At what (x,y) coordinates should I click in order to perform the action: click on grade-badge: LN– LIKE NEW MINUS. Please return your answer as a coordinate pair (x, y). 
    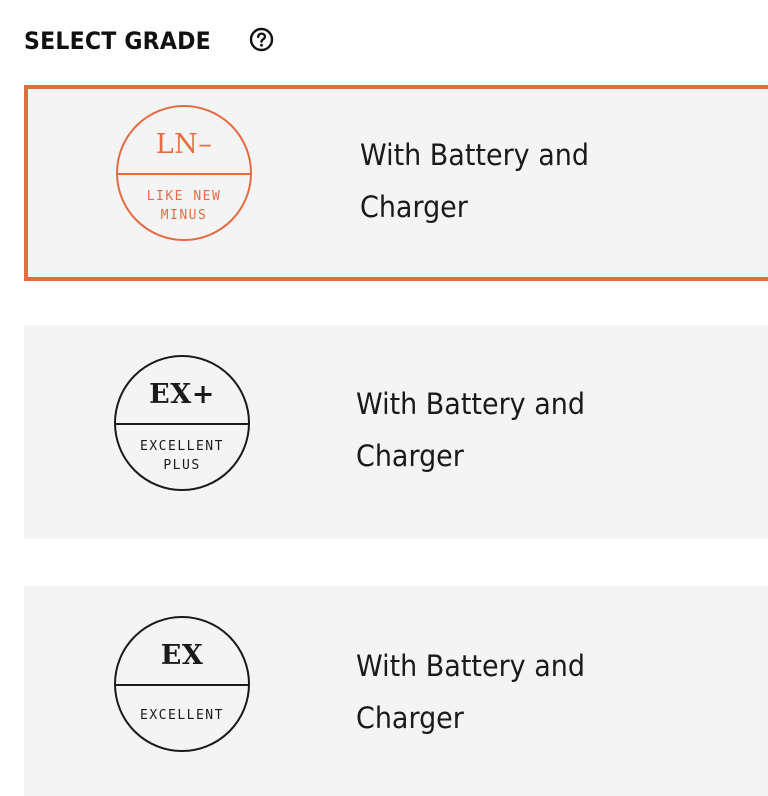
    Looking at the image, I should click on (184, 173).